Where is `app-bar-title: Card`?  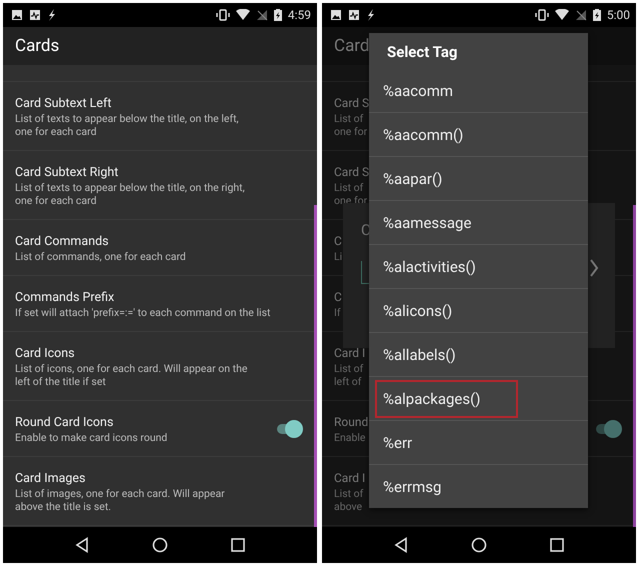
app-bar-title: Card is located at coordinates (352, 46).